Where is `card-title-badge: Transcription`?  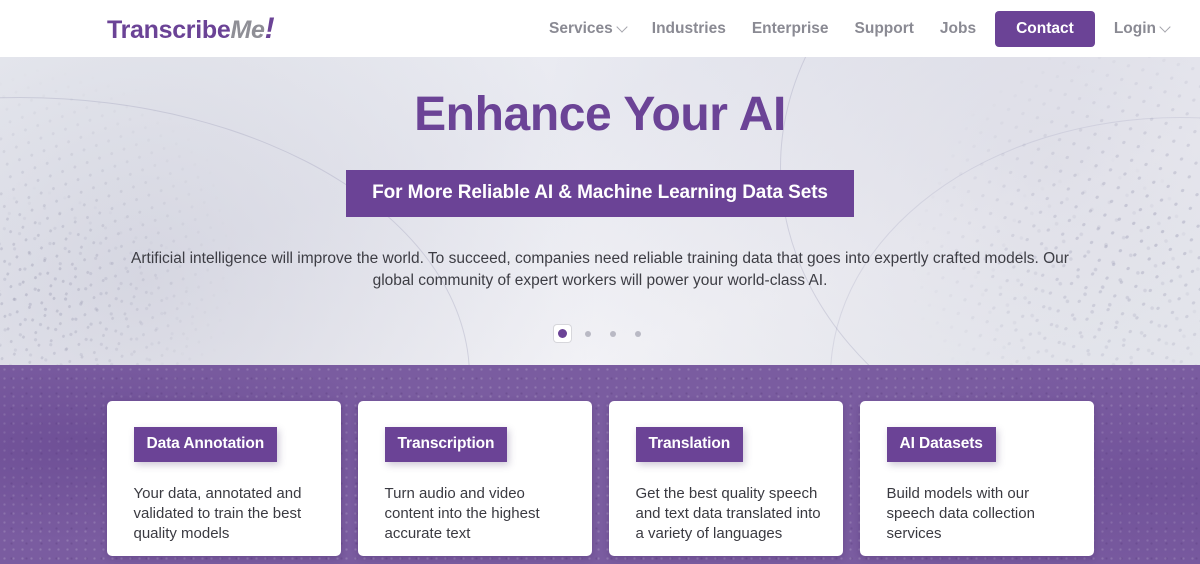
card-title-badge: Transcription is located at coordinates (446, 444).